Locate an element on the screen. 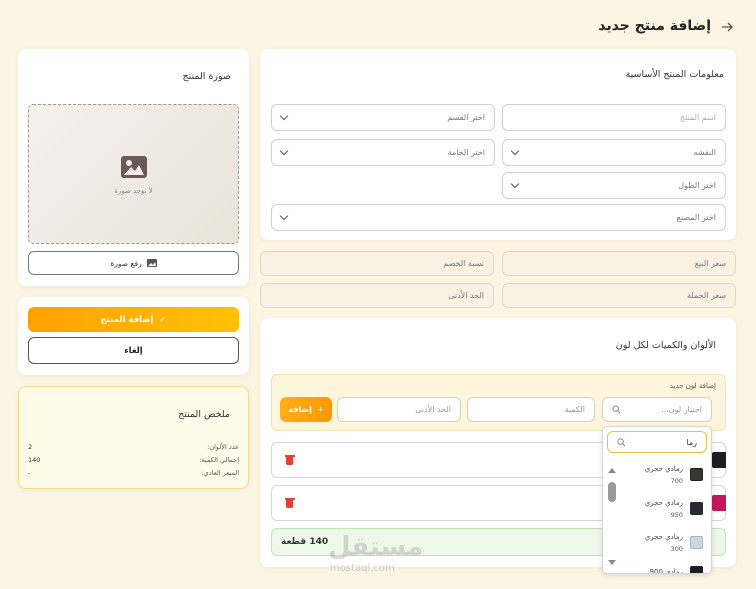 The height and width of the screenshot is (589, 756). submit-product-button: ✓ إضافة المنتج is located at coordinates (133, 319).